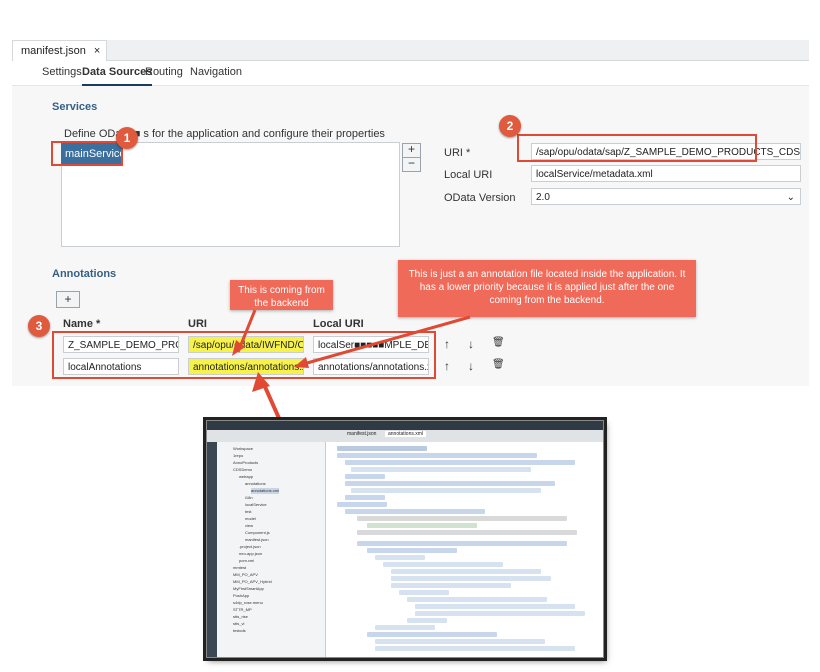 This screenshot has height=672, width=820. I want to click on ide-tab-manifest: manifest.json, so click(362, 434).